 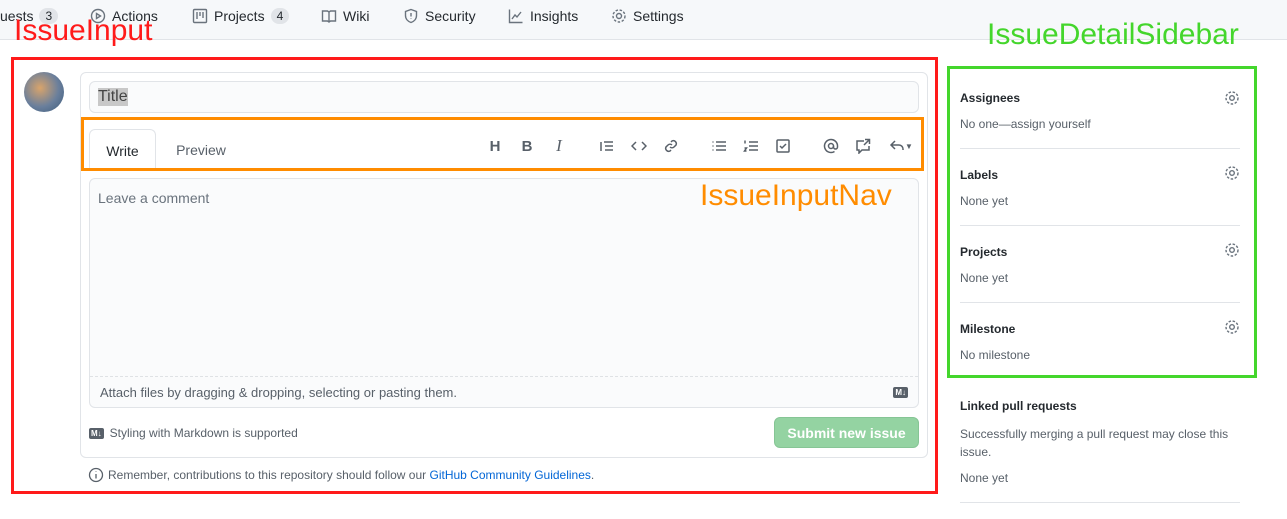 I want to click on issue-input-annotation: IssueInput, so click(x=83, y=30).